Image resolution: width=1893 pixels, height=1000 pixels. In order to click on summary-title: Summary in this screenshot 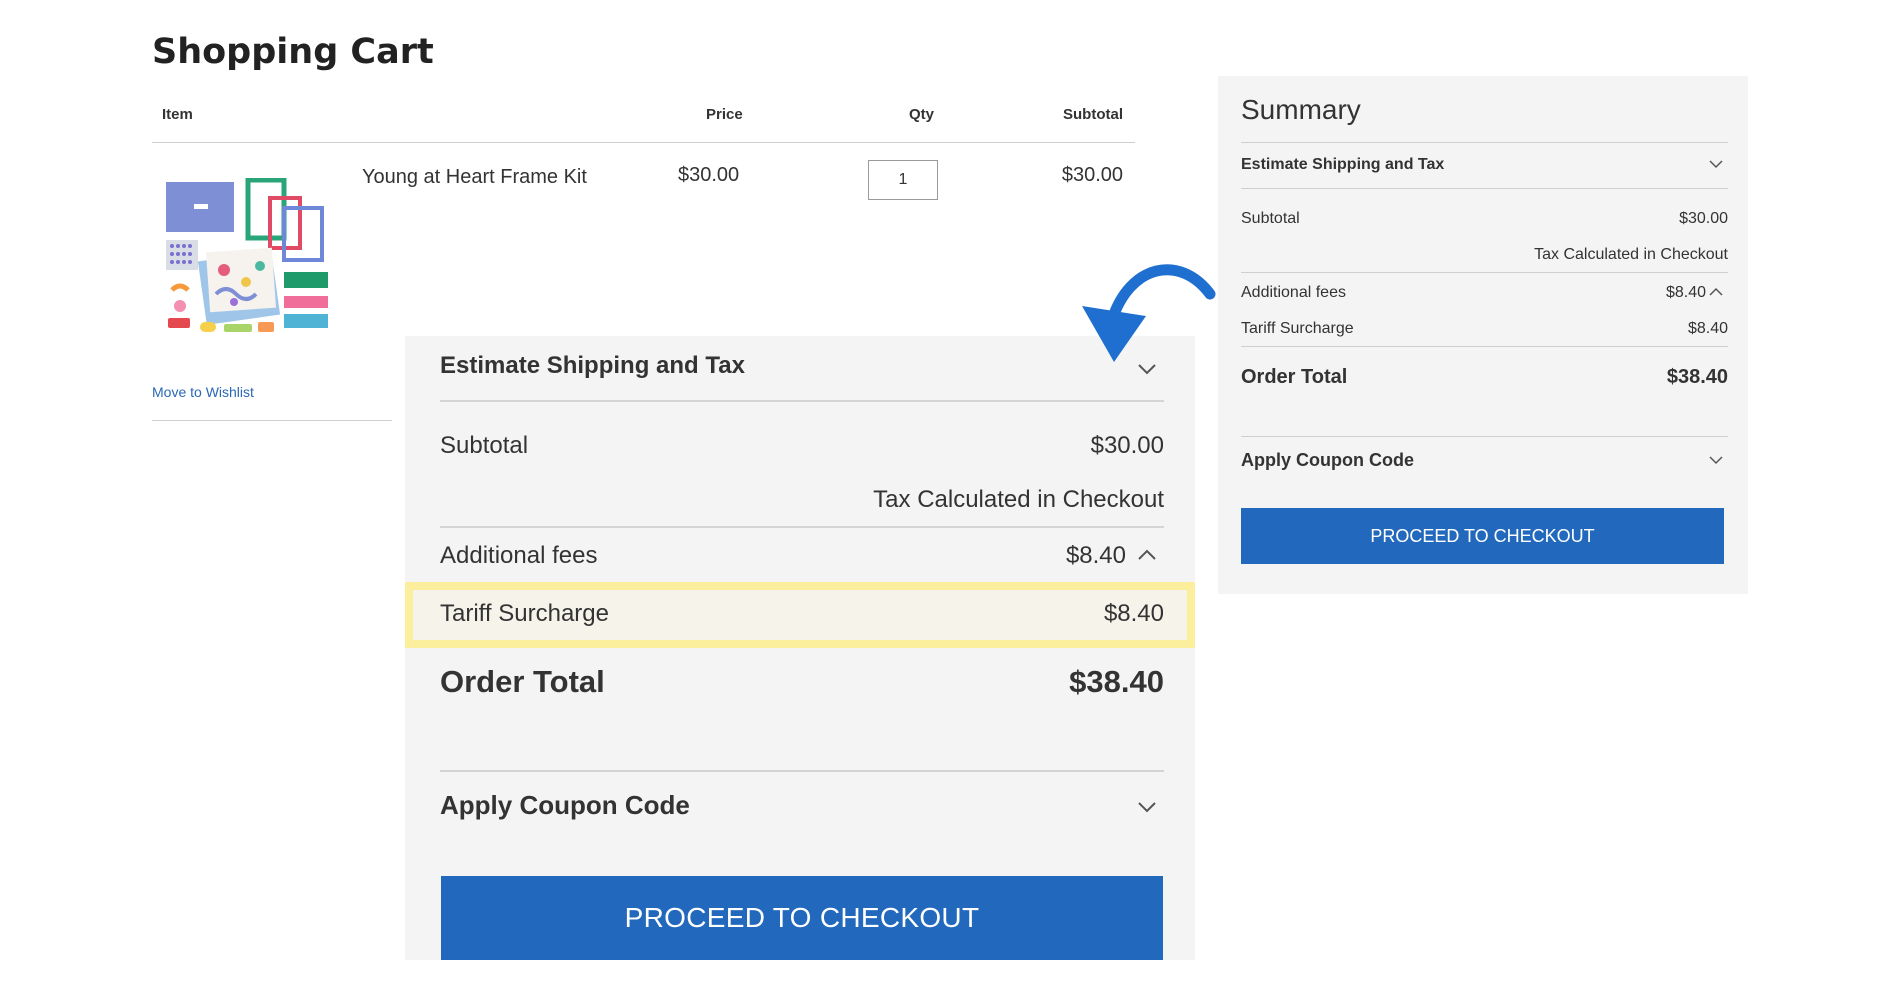, I will do `click(1301, 109)`.